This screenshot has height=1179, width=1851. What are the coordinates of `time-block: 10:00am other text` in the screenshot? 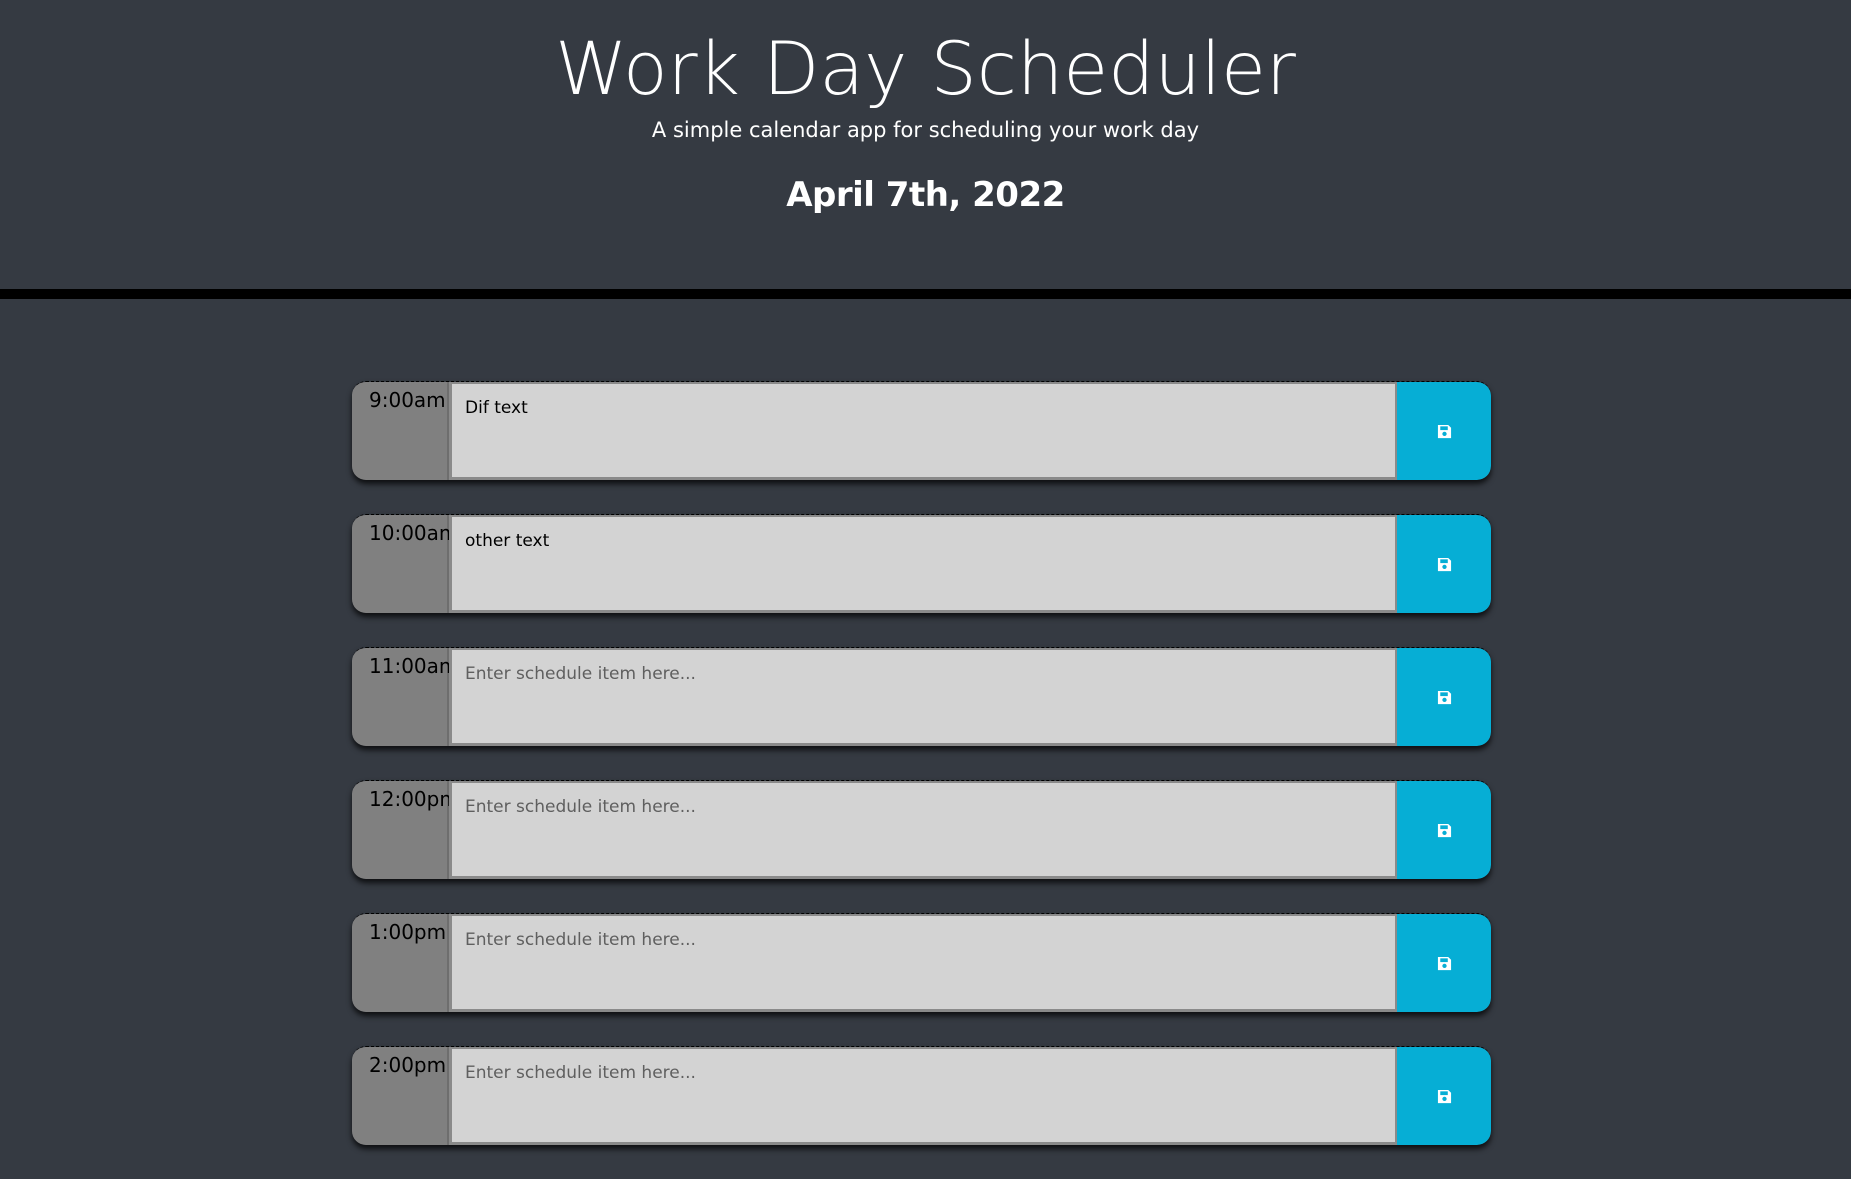 It's located at (921, 563).